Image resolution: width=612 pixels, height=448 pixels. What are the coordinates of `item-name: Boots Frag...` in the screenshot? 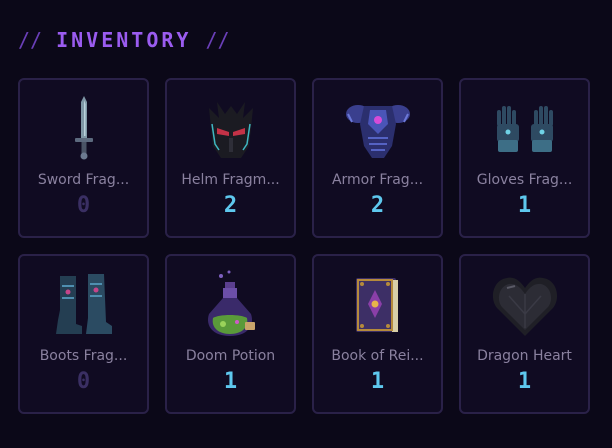 It's located at (83, 356).